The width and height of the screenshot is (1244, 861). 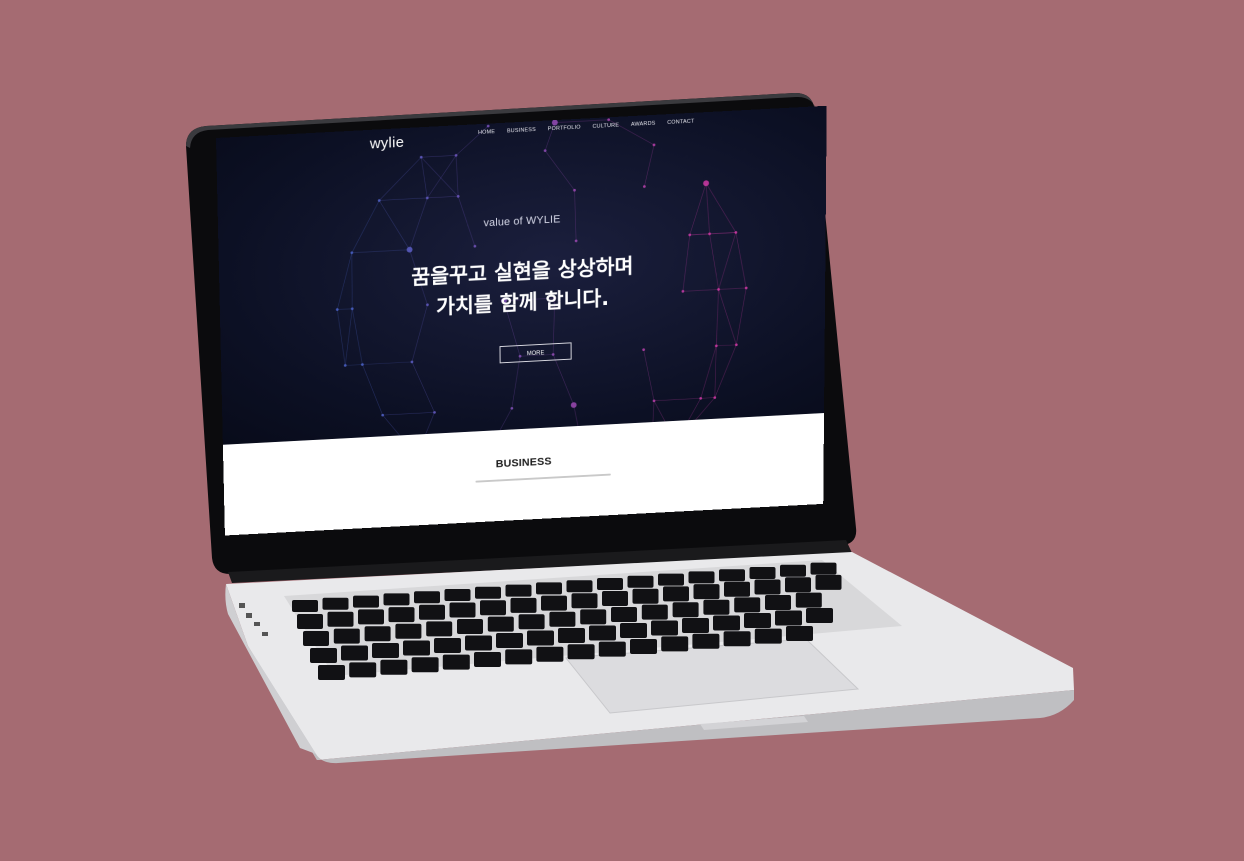 What do you see at coordinates (543, 478) in the screenshot?
I see `section-description-line` at bounding box center [543, 478].